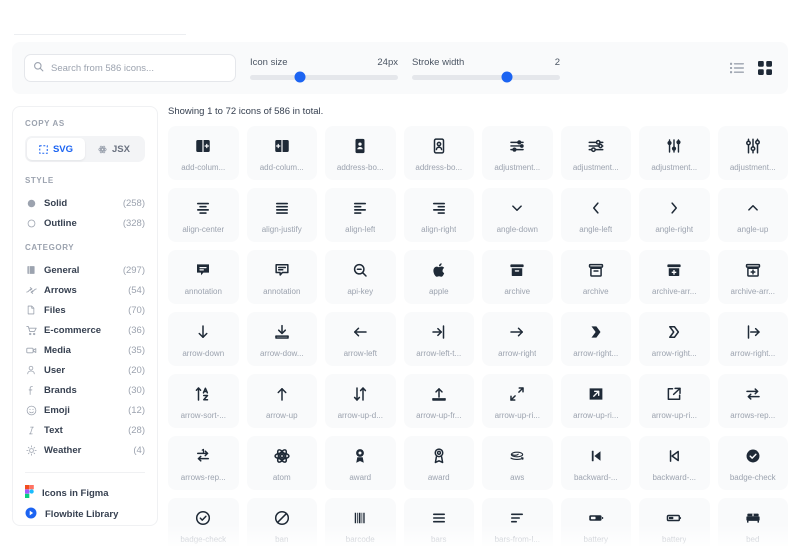  Describe the element at coordinates (517, 518) in the screenshot. I see `bars-from-left-icon` at that location.